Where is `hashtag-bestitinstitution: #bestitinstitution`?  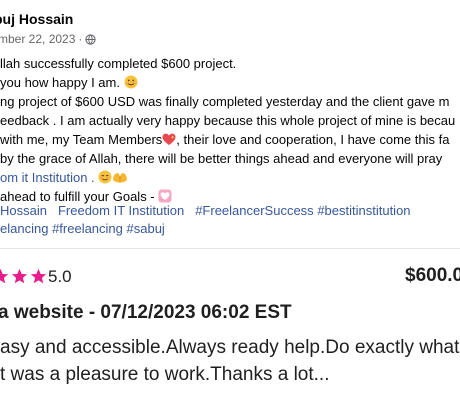
hashtag-bestitinstitution: #bestitinstitution is located at coordinates (363, 210).